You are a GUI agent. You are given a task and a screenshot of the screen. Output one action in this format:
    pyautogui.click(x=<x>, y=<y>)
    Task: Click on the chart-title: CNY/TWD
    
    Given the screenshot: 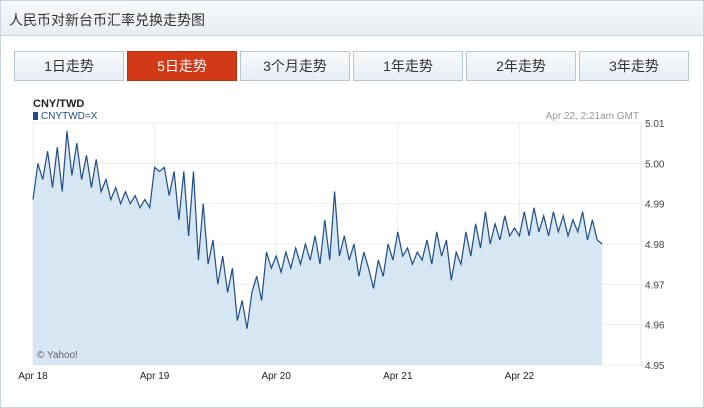 What is the action you would take?
    pyautogui.click(x=58, y=104)
    